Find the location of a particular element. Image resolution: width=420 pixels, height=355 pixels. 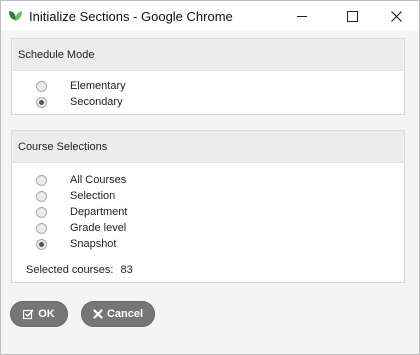

window-title: Initialize Sections - Google Chrome is located at coordinates (131, 16).